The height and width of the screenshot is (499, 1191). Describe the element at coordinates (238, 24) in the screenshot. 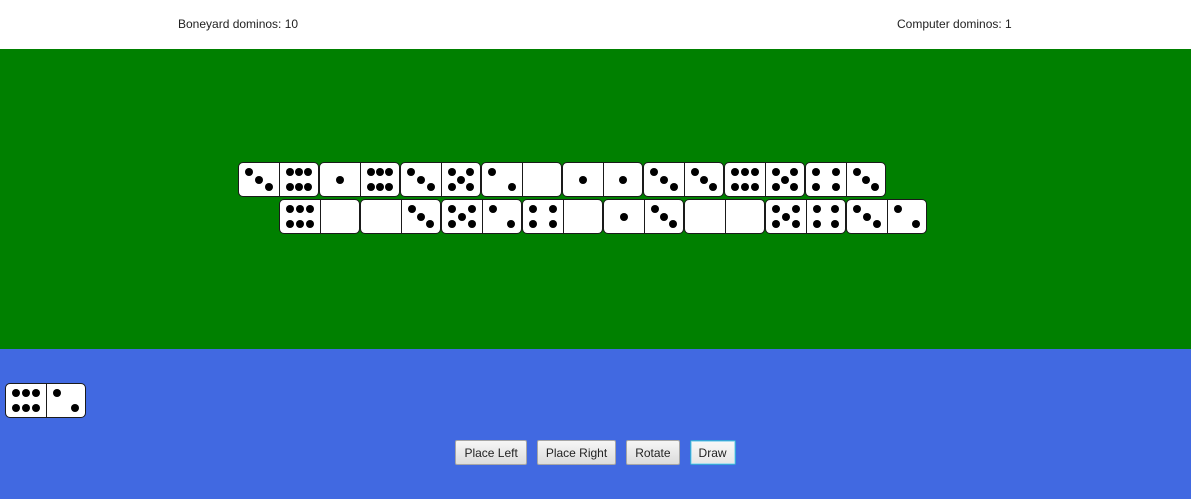

I see `boneyard-count: Boneyard dominos: 10` at that location.